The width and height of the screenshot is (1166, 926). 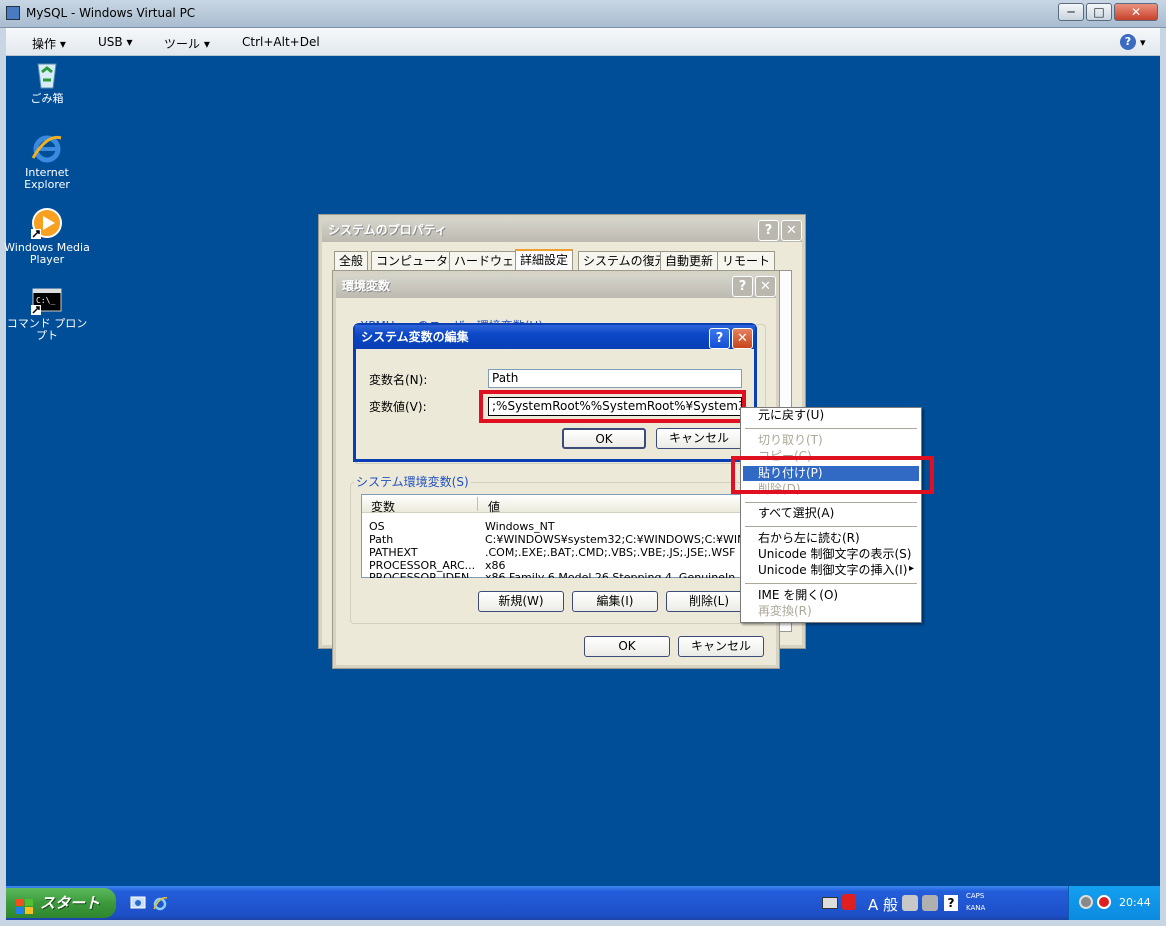 I want to click on tab-system-restore: システムの復元, so click(x=625, y=261).